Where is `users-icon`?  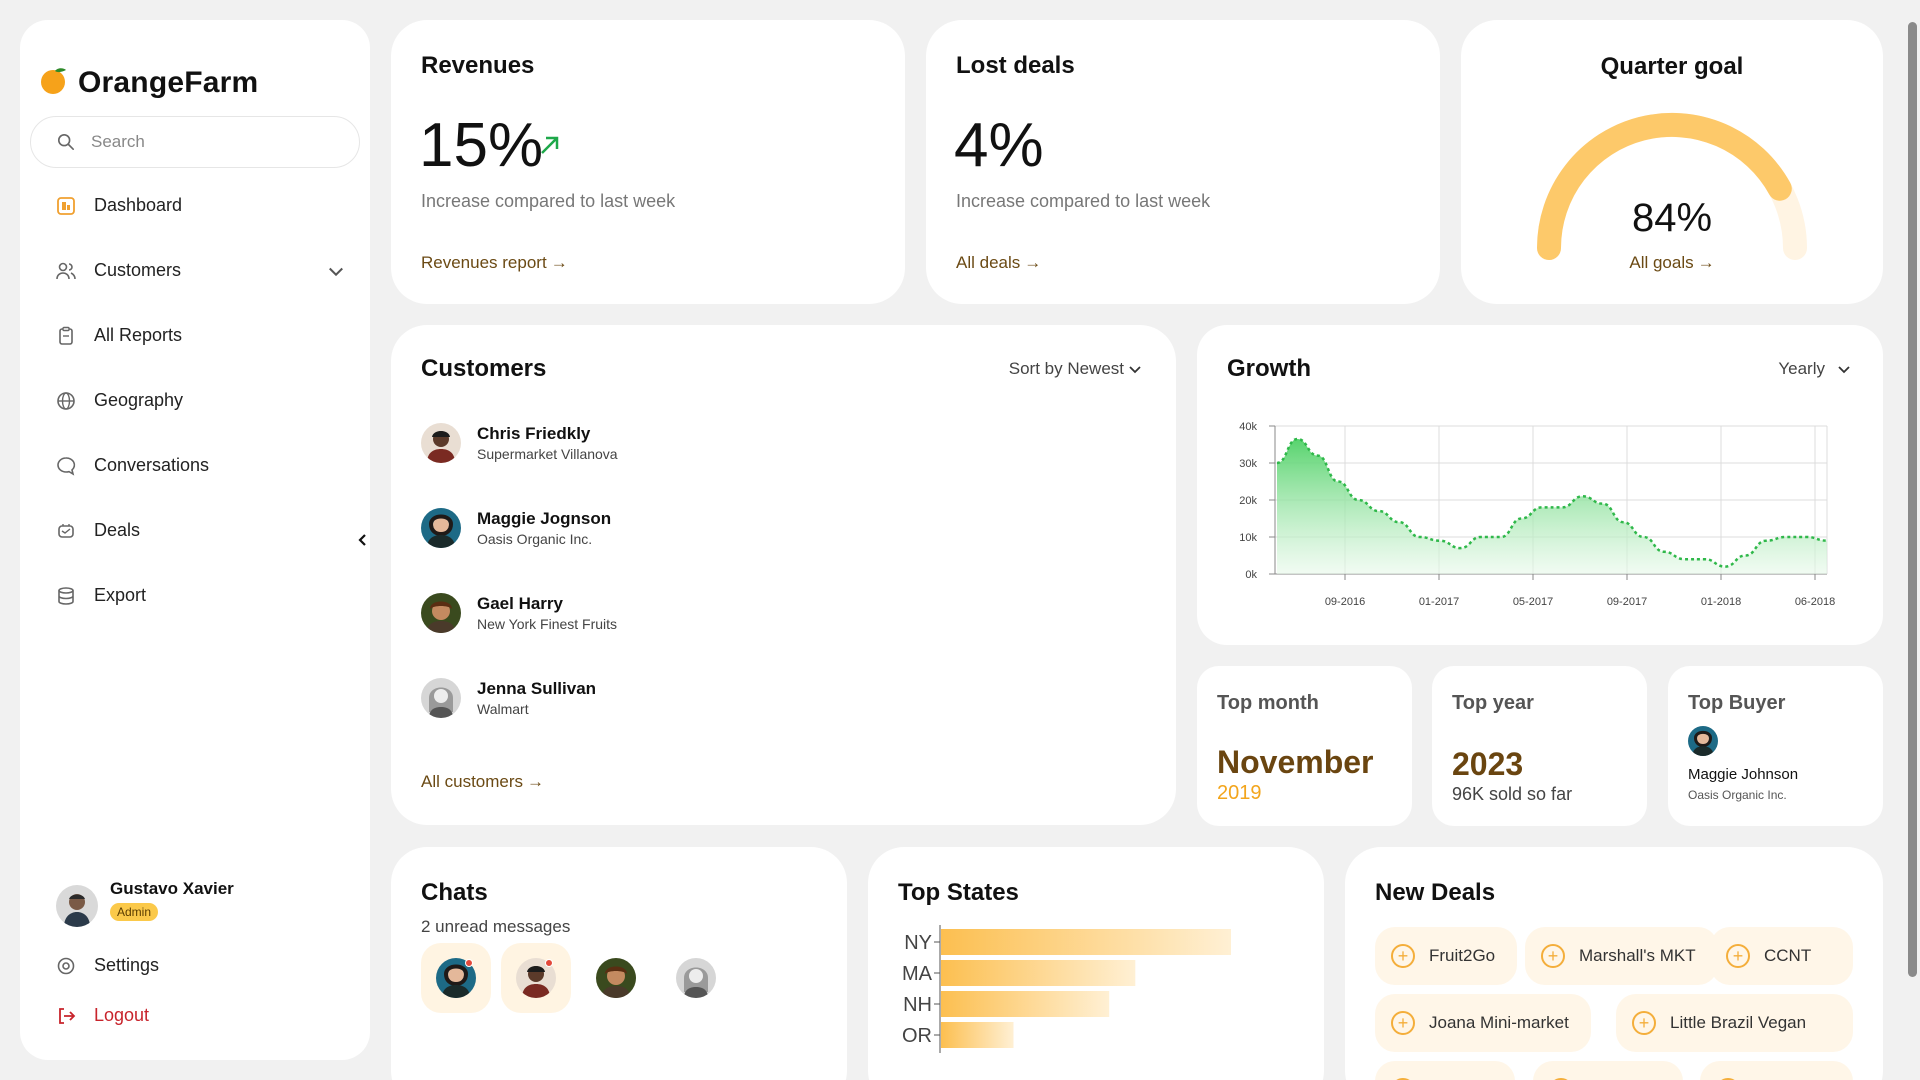 users-icon is located at coordinates (66, 270).